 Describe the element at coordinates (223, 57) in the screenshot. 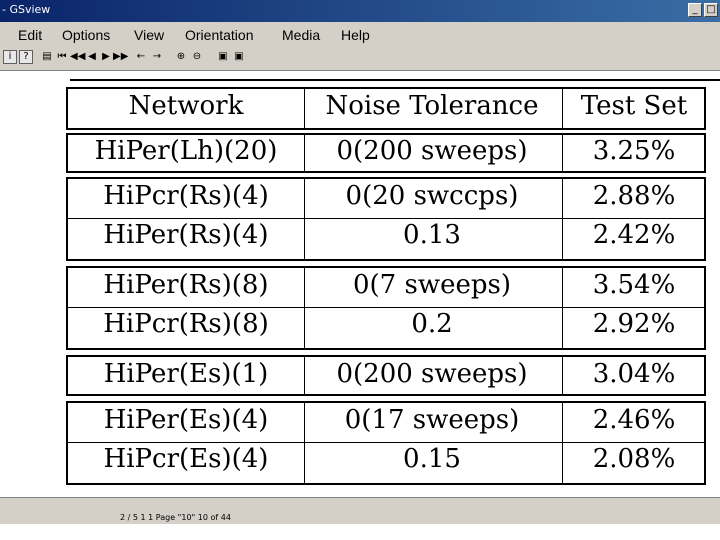

I see `fit-page-icon: ▣` at that location.